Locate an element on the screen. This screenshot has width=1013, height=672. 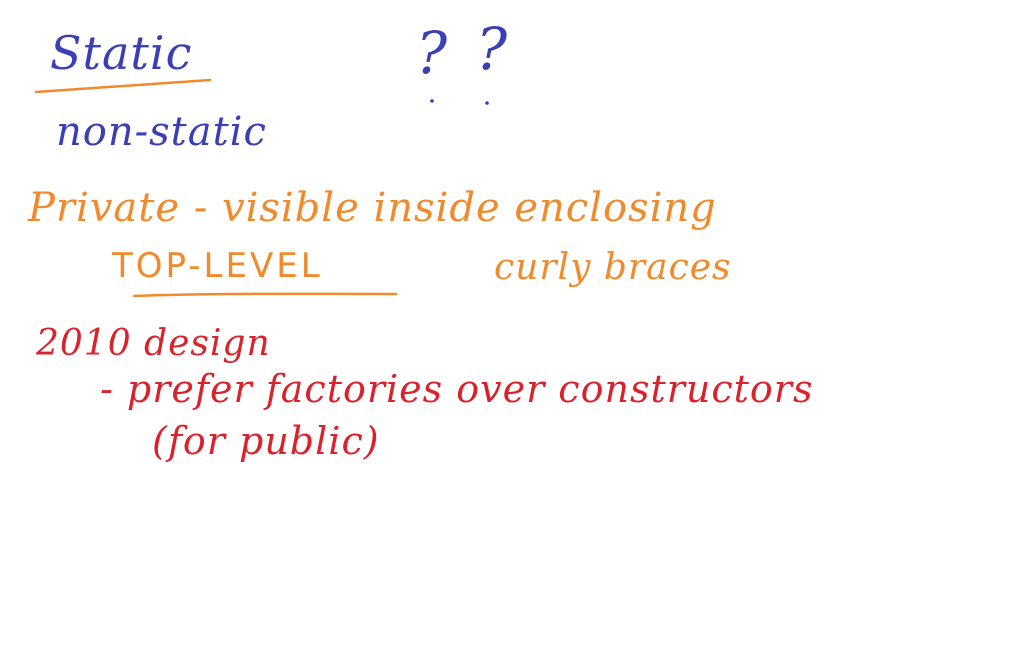
top-level-underline-stroke is located at coordinates (265, 295).